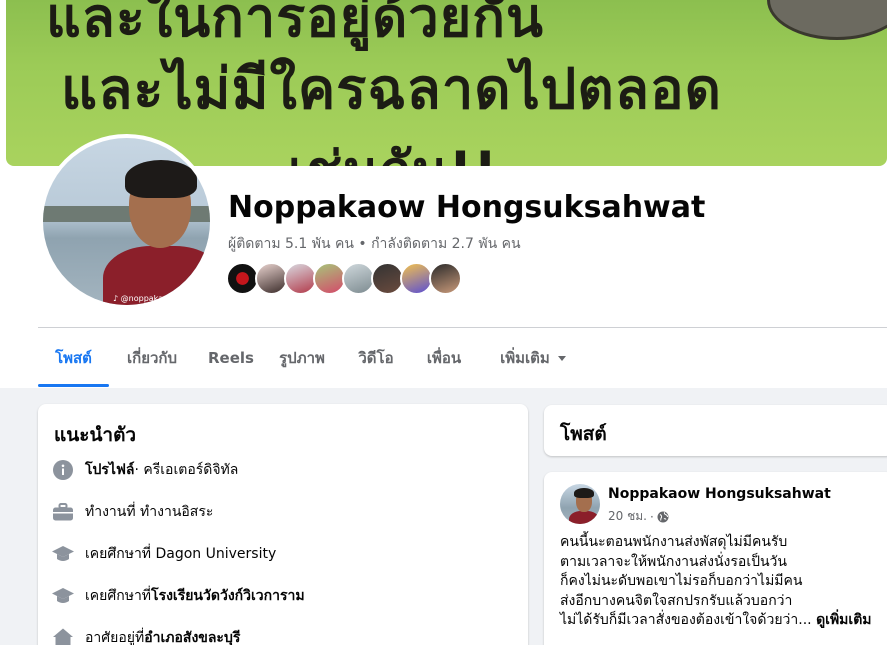 Image resolution: width=887 pixels, height=645 pixels. What do you see at coordinates (673, 561) in the screenshot?
I see `post-line: ตามเวลาจะให้พนักงานส่งนั่งรอเป็นวัน` at bounding box center [673, 561].